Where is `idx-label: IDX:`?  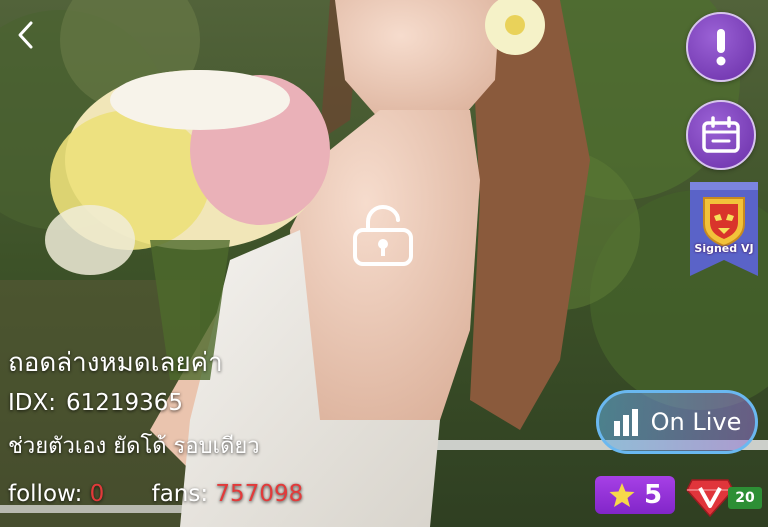 idx-label: IDX: is located at coordinates (32, 403).